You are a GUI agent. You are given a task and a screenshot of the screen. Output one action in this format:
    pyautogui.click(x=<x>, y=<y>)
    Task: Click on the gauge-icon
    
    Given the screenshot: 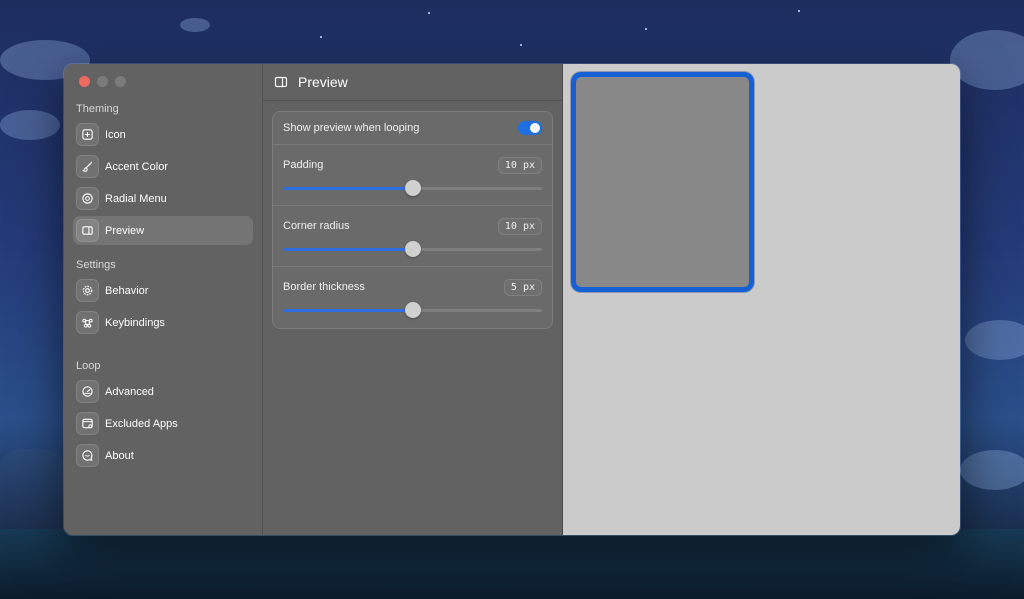 What is the action you would take?
    pyautogui.click(x=87, y=391)
    